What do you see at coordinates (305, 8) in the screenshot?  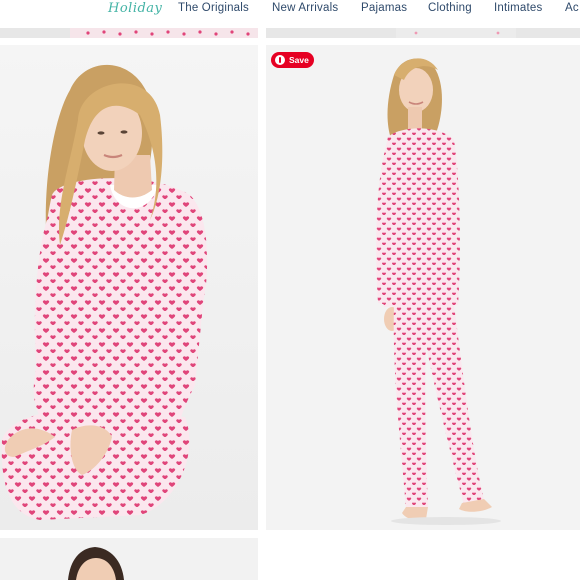 I see `nav-item-new-arrivals: New Arrivals` at bounding box center [305, 8].